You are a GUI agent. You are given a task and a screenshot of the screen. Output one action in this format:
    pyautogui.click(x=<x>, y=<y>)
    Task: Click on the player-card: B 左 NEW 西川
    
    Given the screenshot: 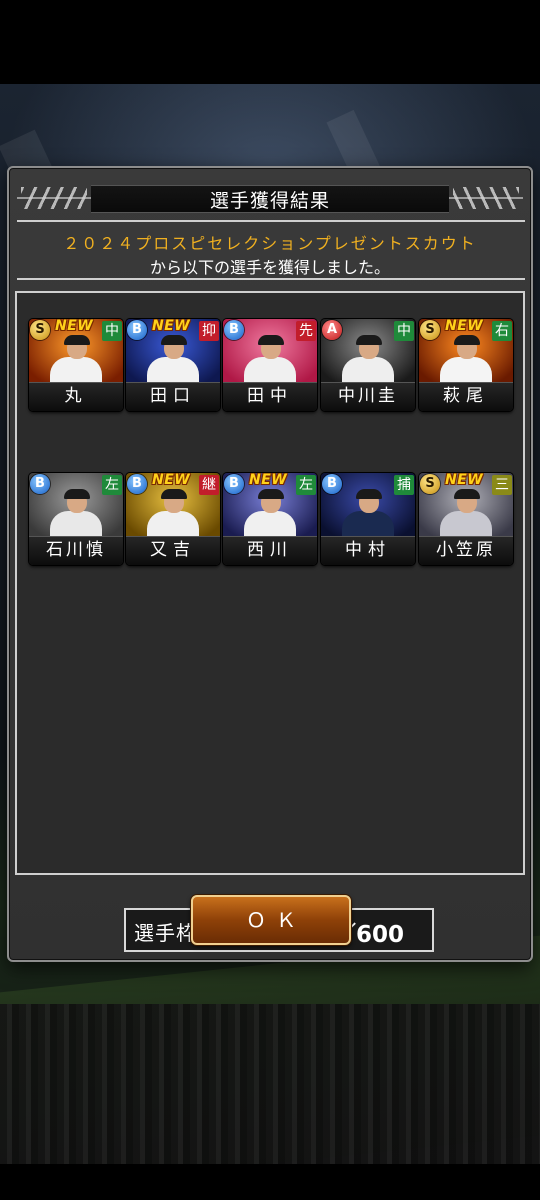 What is the action you would take?
    pyautogui.click(x=270, y=519)
    